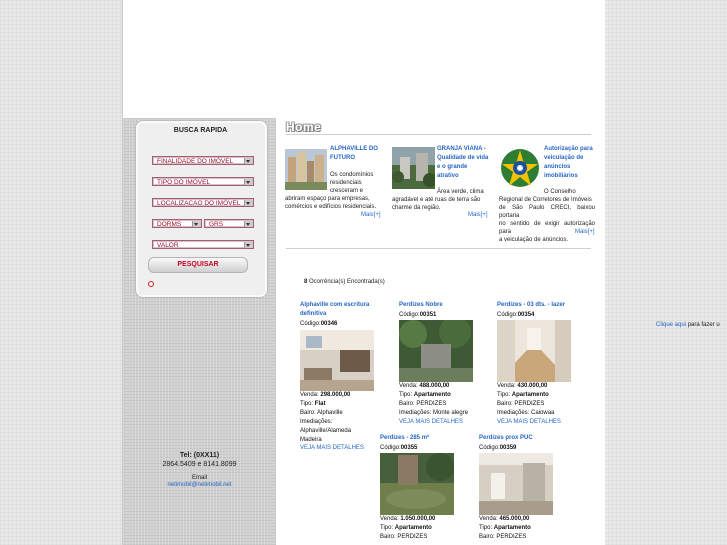 This screenshot has width=727, height=545. I want to click on circle-icon, so click(151, 284).